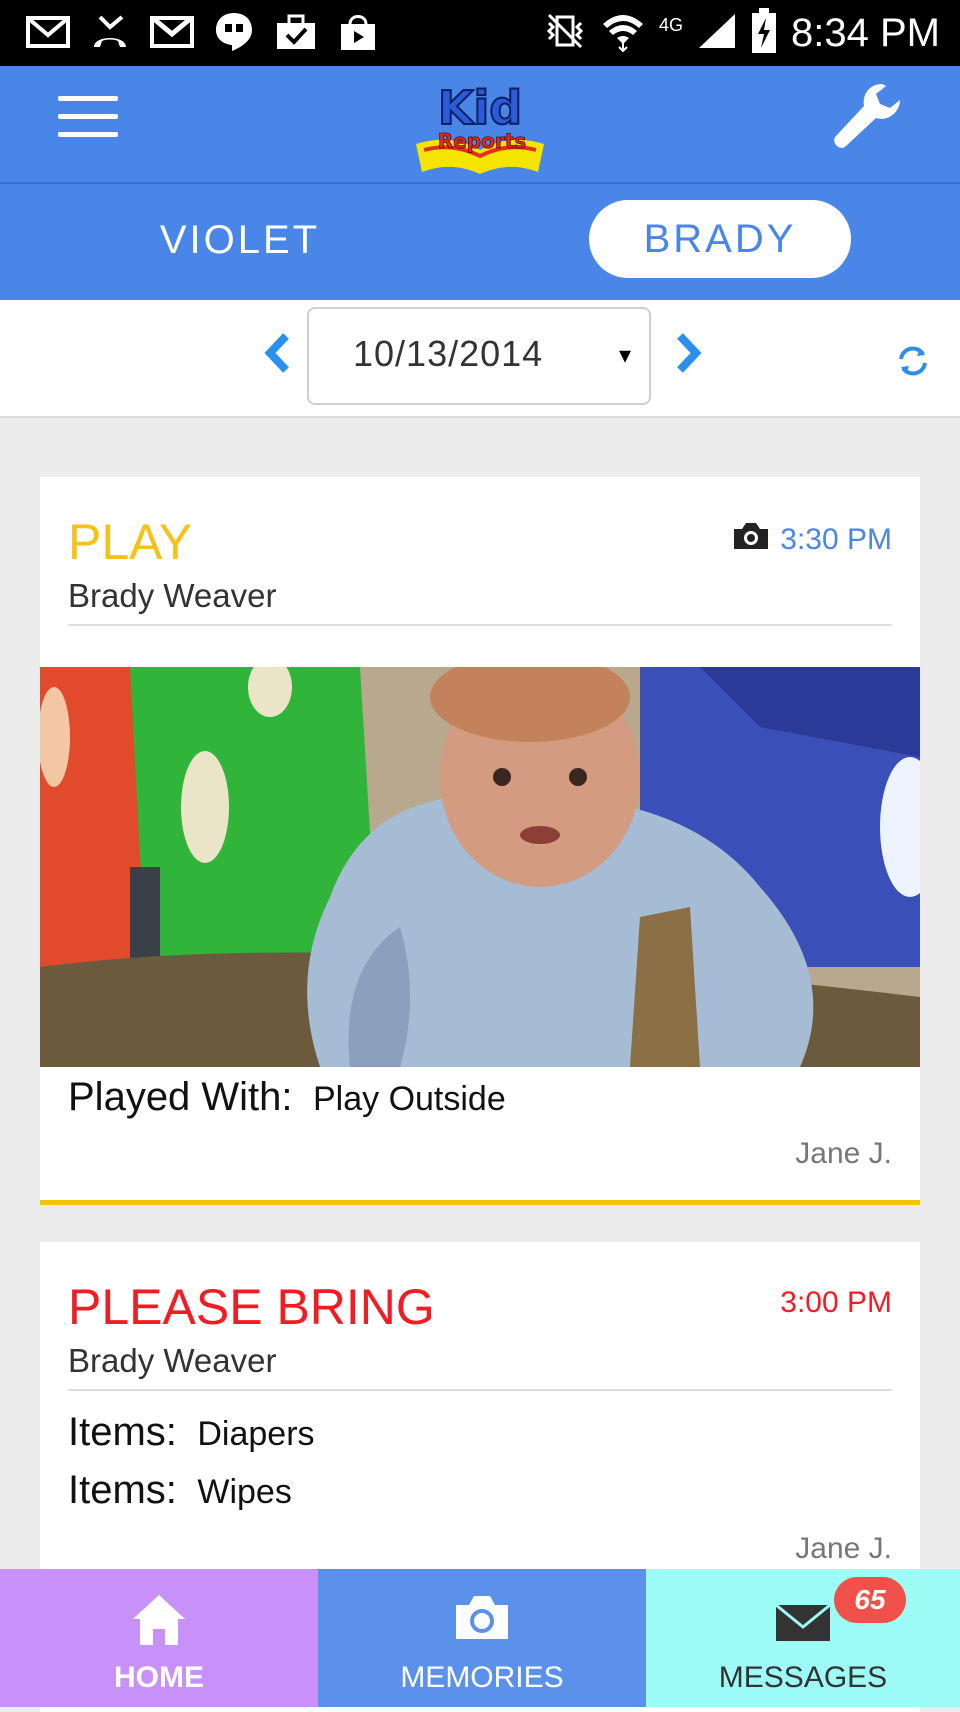 The image size is (960, 1712). I want to click on battery-charging-icon, so click(764, 33).